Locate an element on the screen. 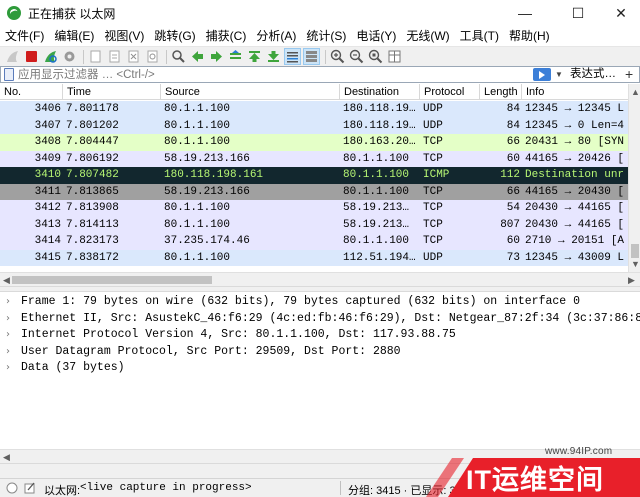 The image size is (640, 497). cell-time: 7.813908 is located at coordinates (92, 208).